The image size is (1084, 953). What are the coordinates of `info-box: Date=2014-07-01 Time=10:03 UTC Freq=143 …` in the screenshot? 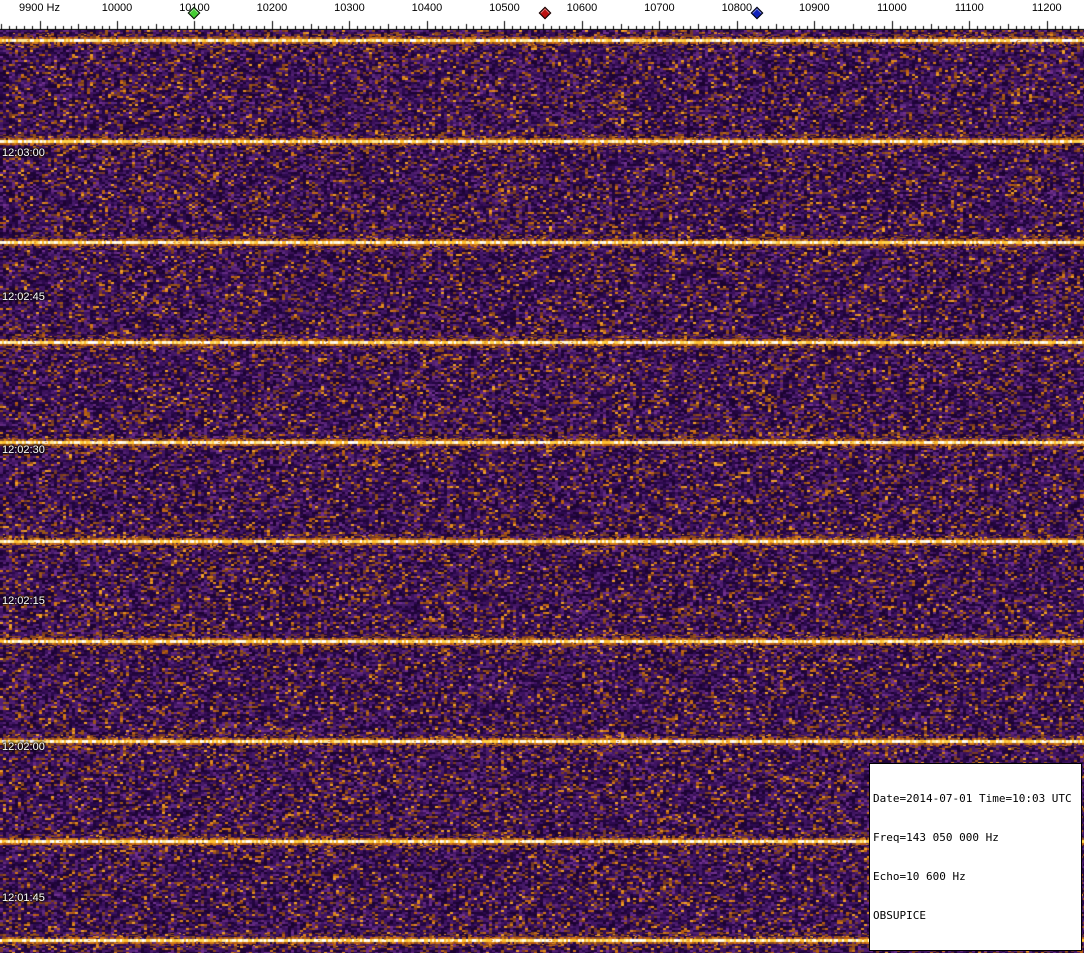 It's located at (975, 857).